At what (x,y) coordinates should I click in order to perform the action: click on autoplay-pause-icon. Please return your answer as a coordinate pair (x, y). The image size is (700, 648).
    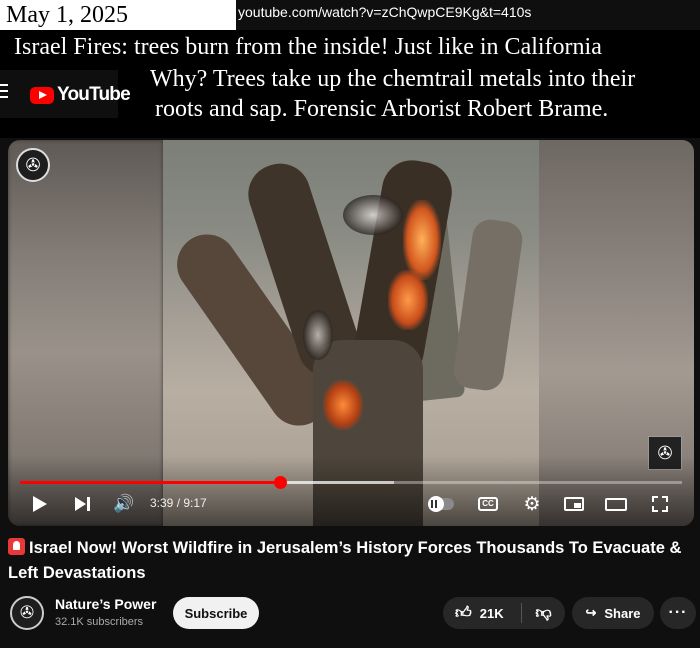
    Looking at the image, I should click on (435, 504).